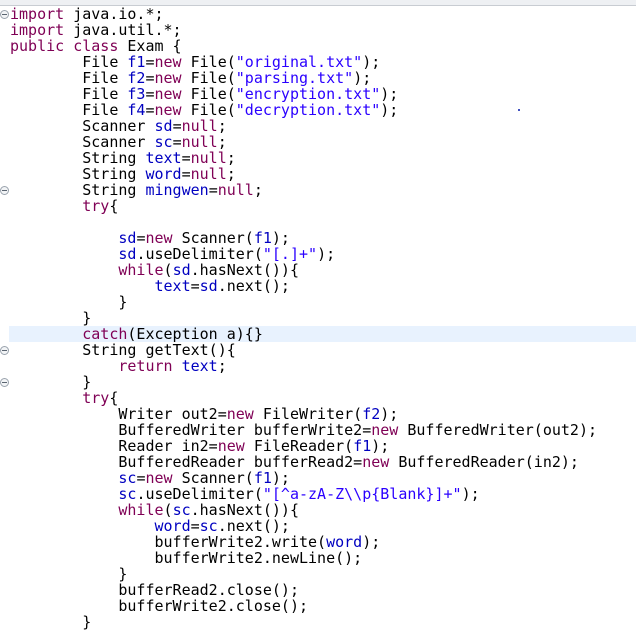  I want to click on code-line: bufferWrite2.close();, so click(159, 606).